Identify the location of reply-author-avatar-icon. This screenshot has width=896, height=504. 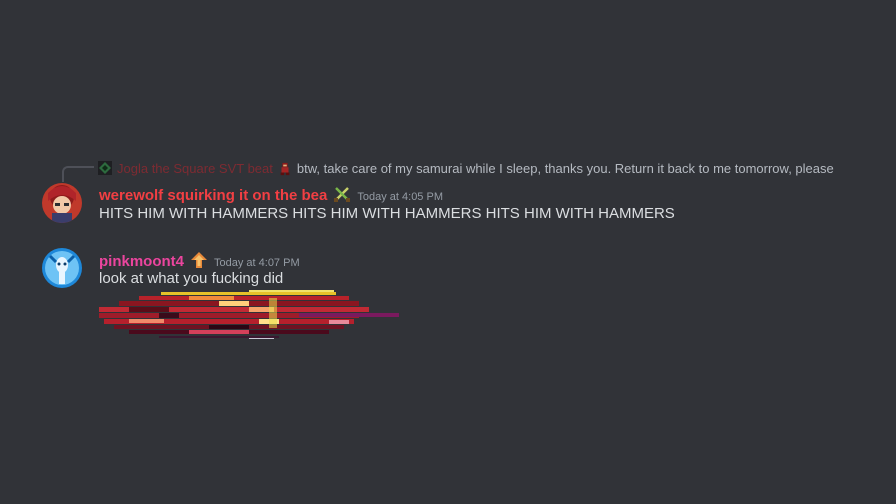
(105, 168).